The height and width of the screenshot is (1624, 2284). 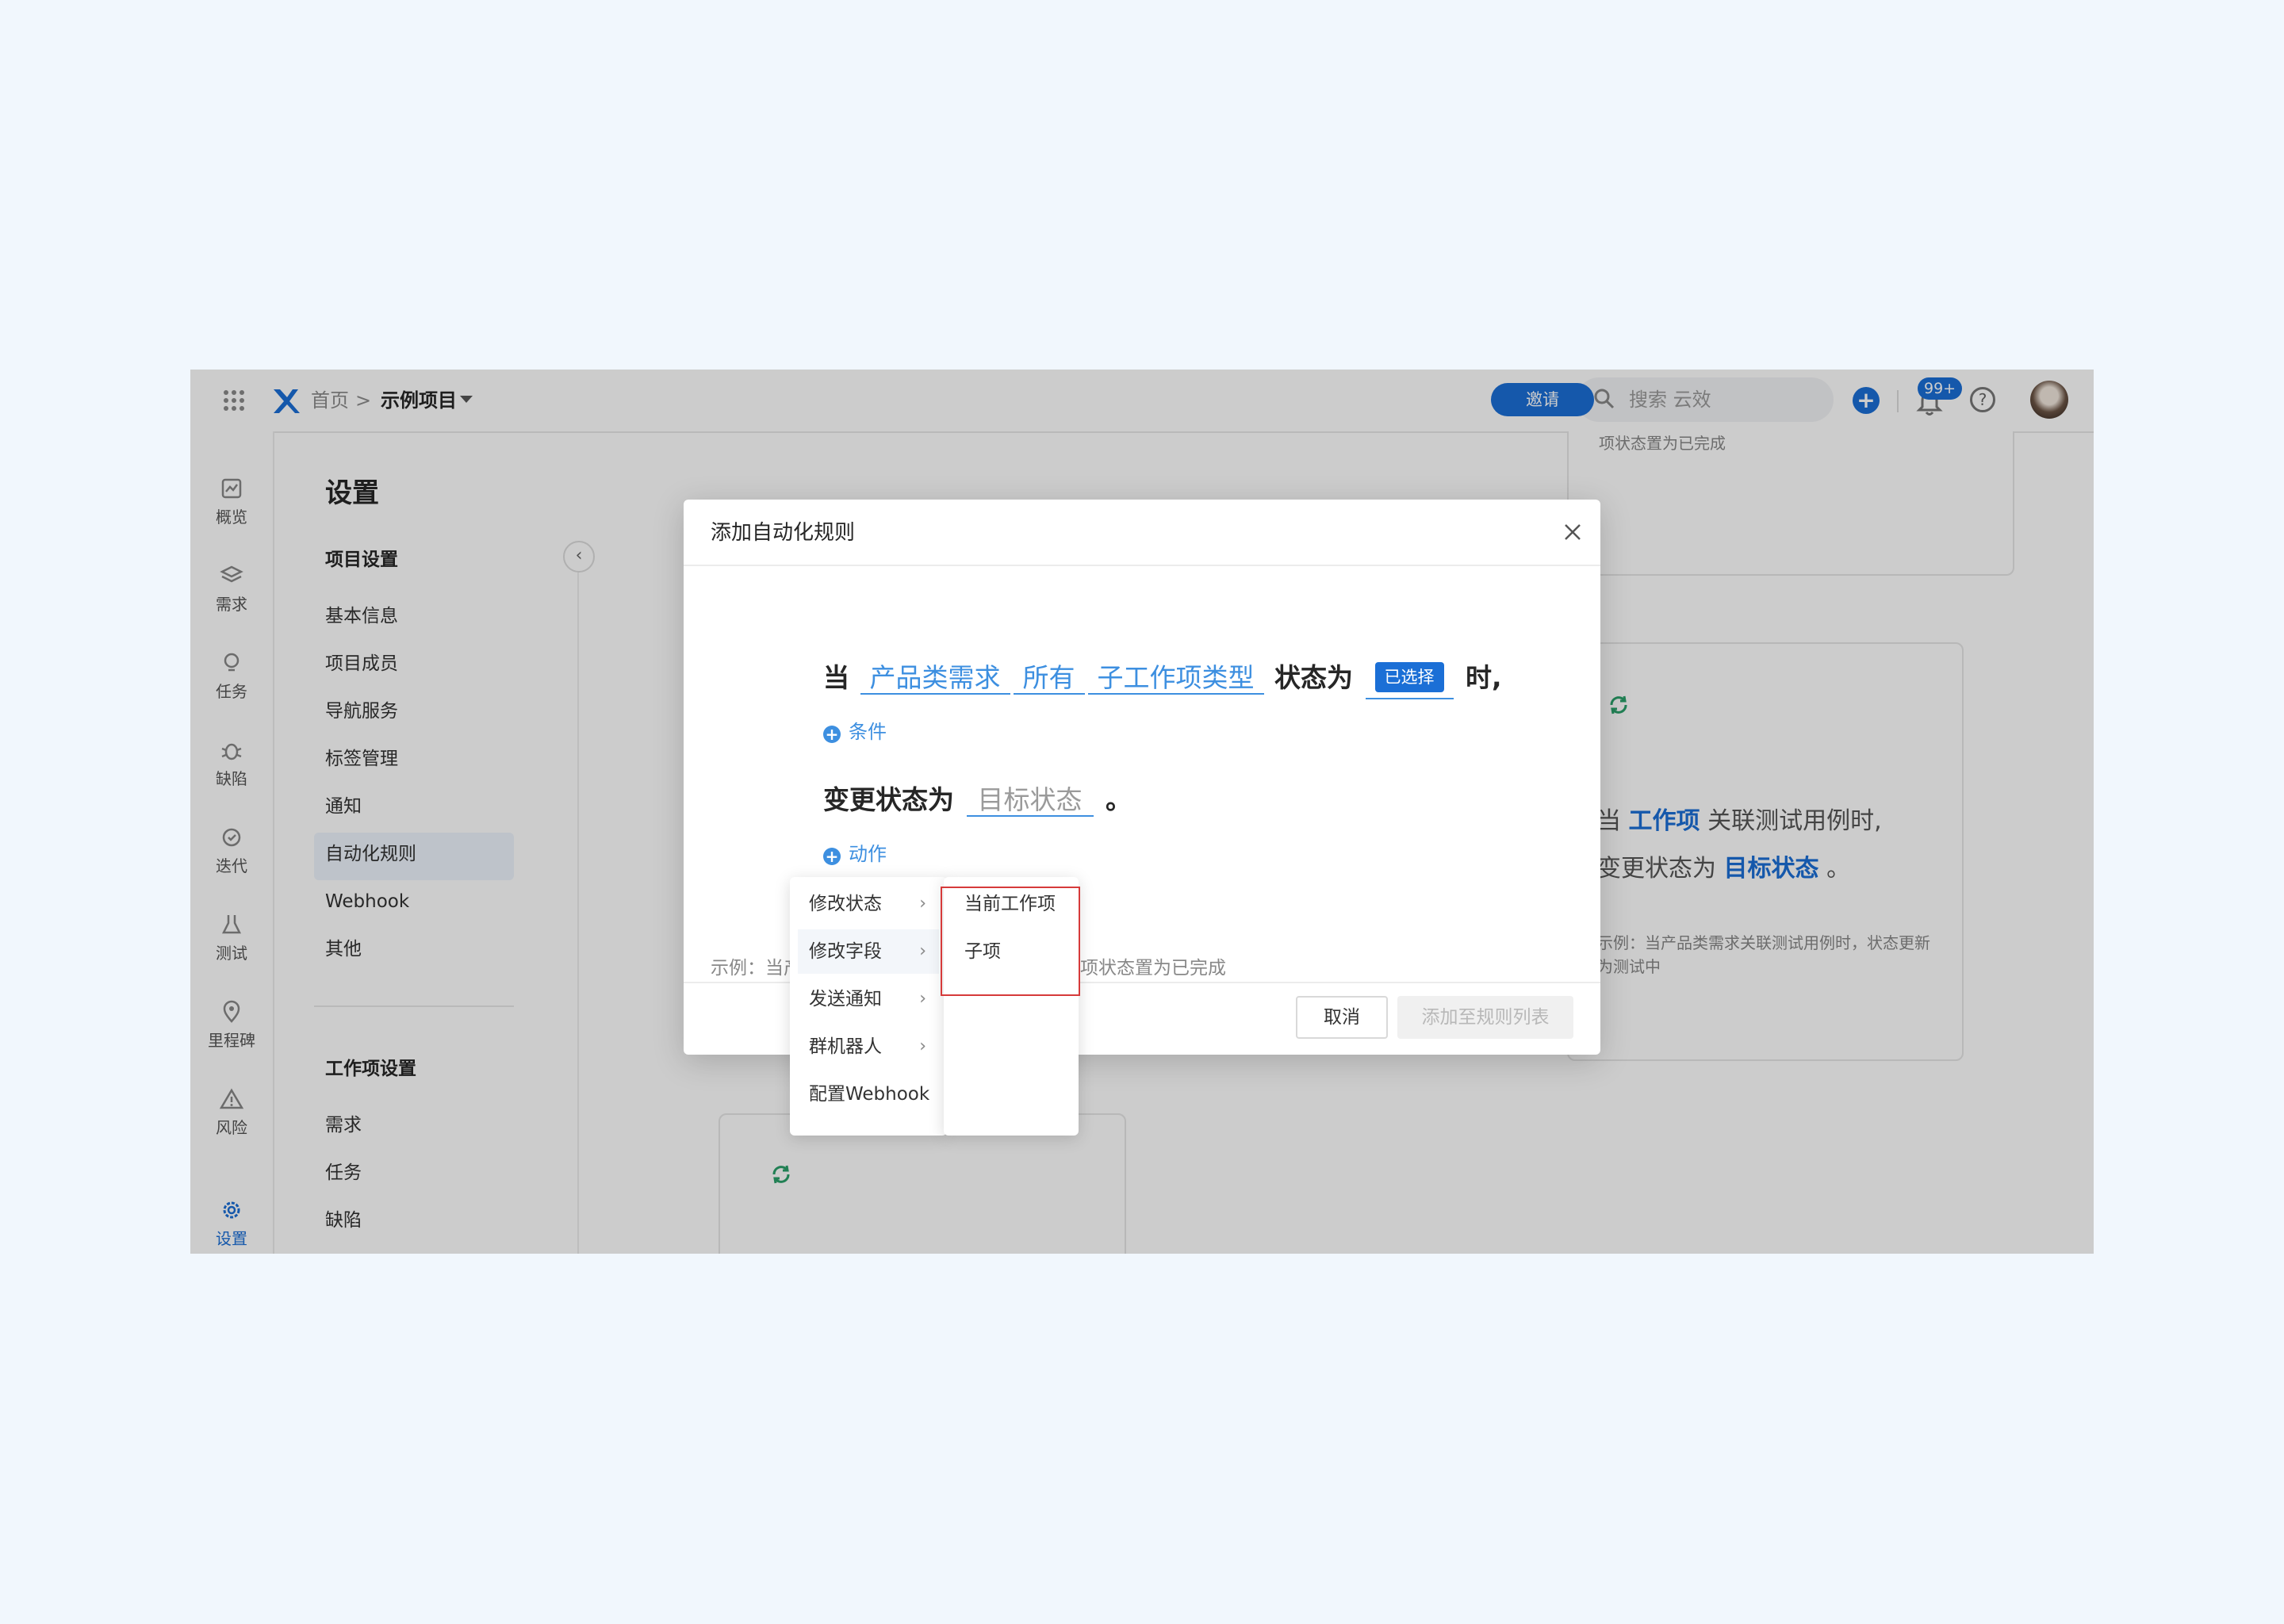 I want to click on menu-item-change-status: 修改状态 ›, so click(x=868, y=904).